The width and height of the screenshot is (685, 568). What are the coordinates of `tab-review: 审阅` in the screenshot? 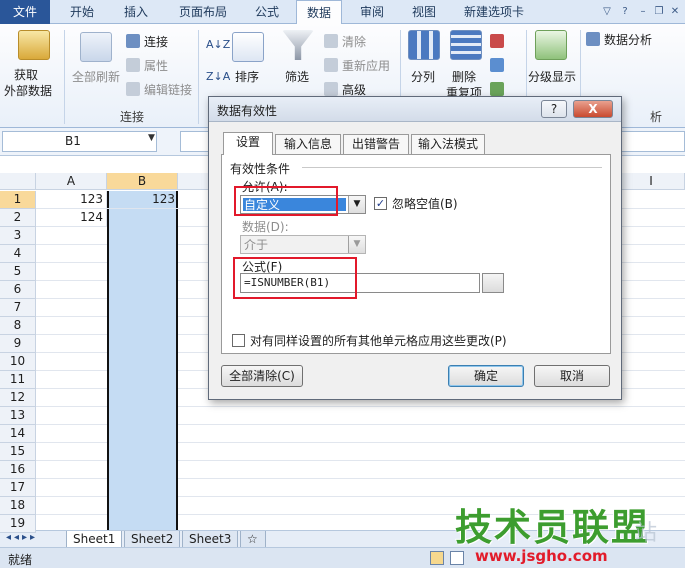 It's located at (372, 12).